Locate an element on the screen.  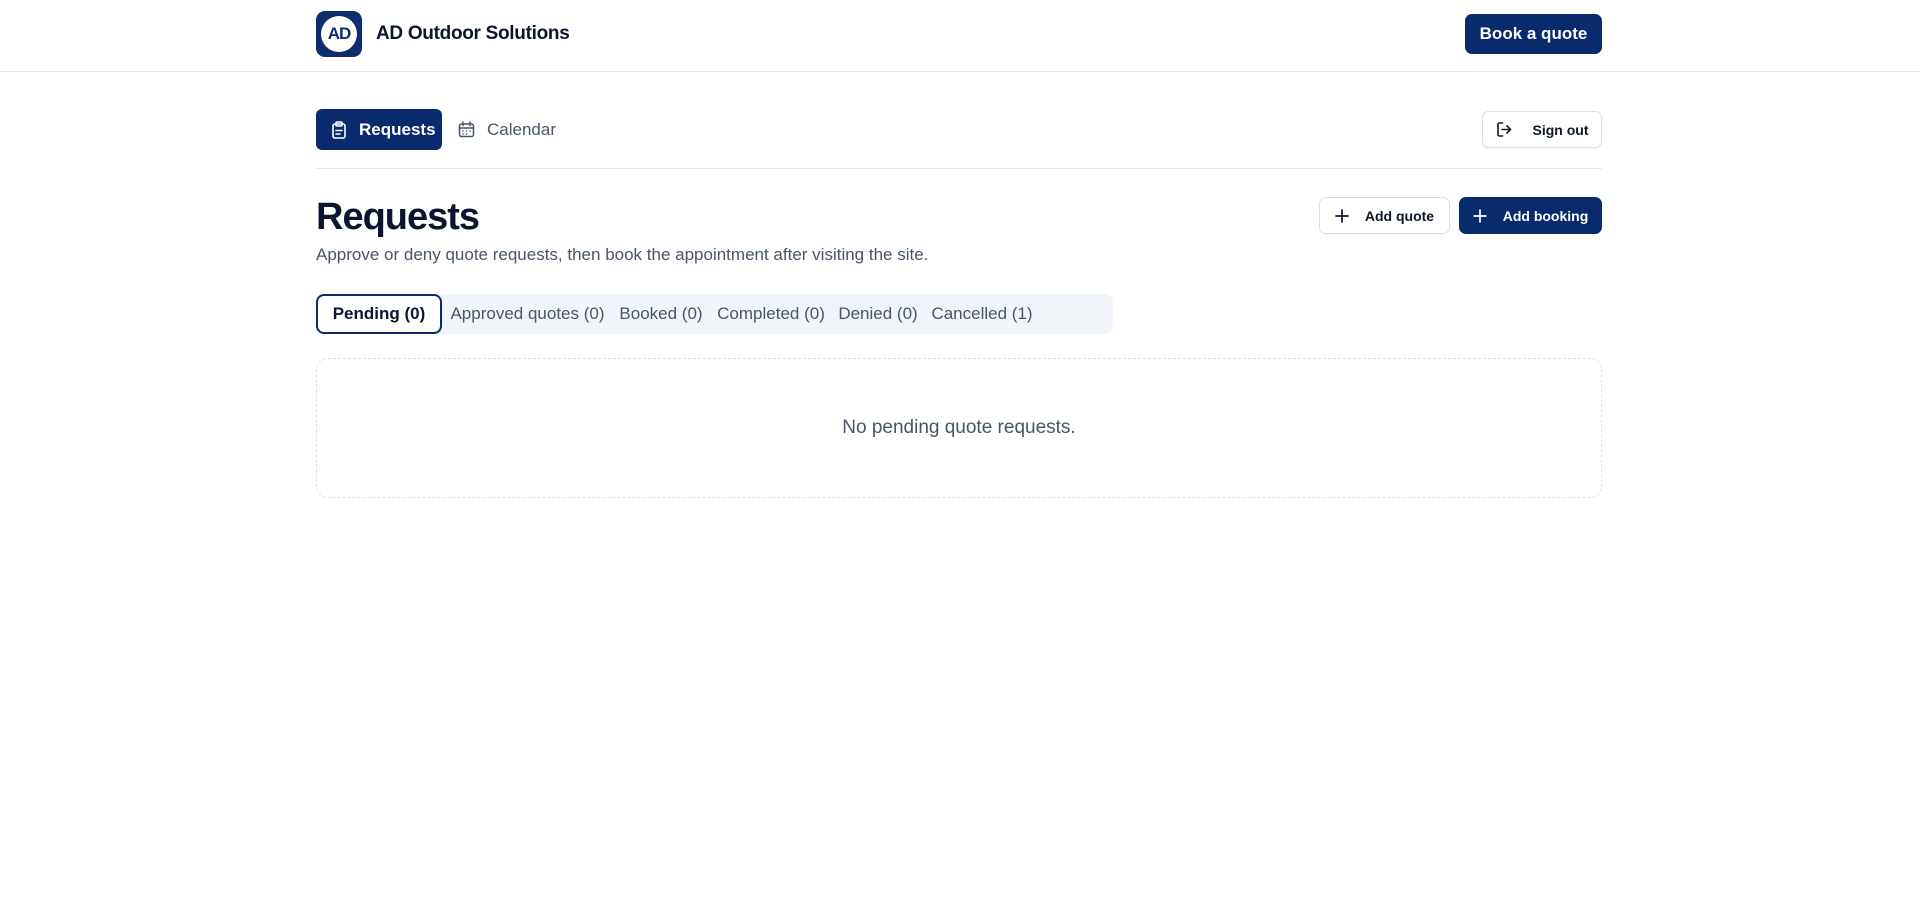
brand-logo-text: AD is located at coordinates (339, 34).